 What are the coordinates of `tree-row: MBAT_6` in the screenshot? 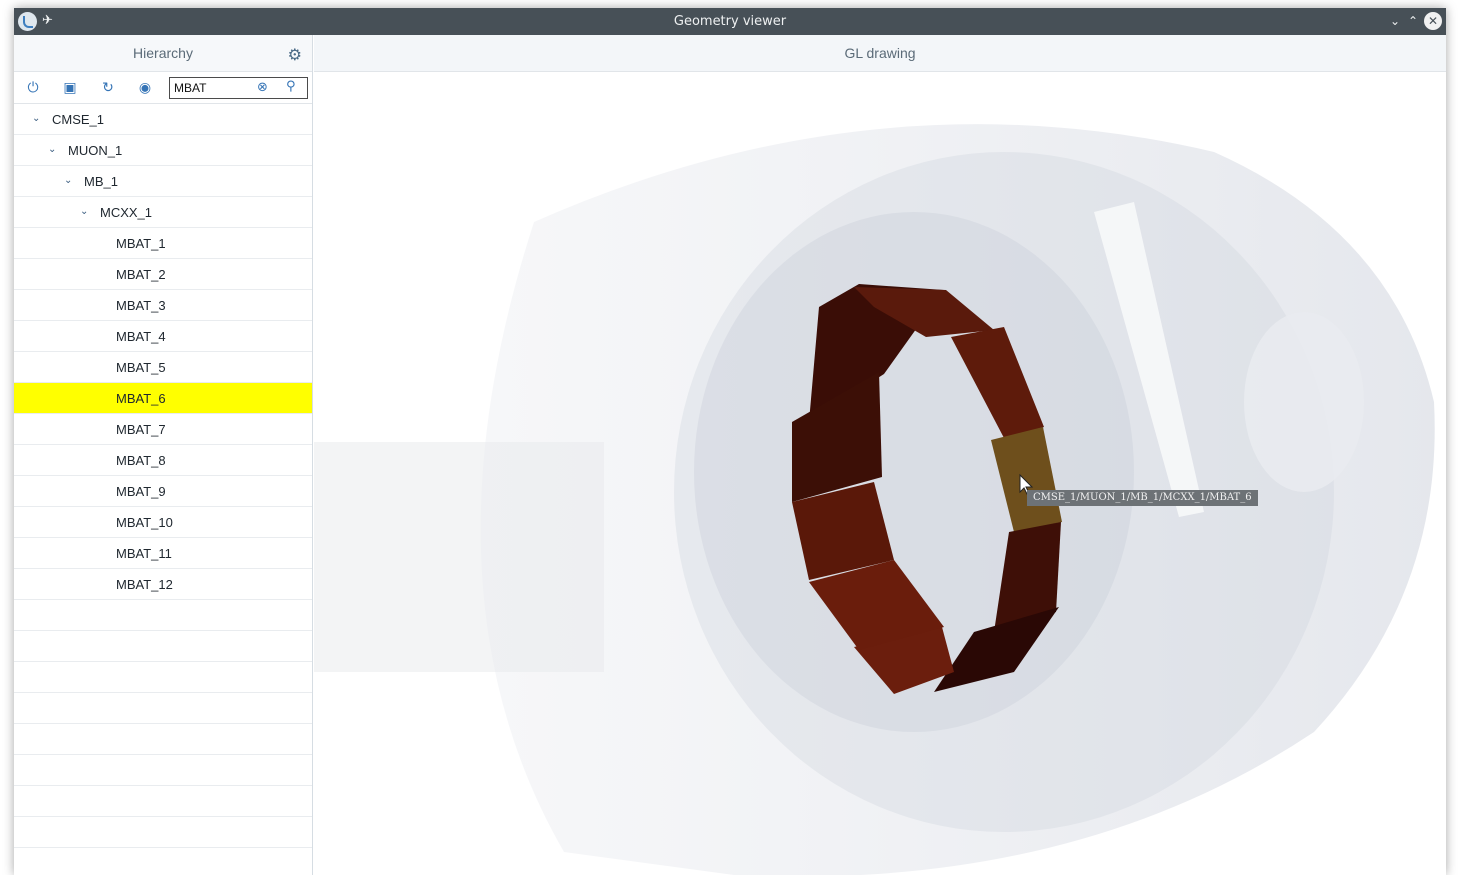 It's located at (163, 398).